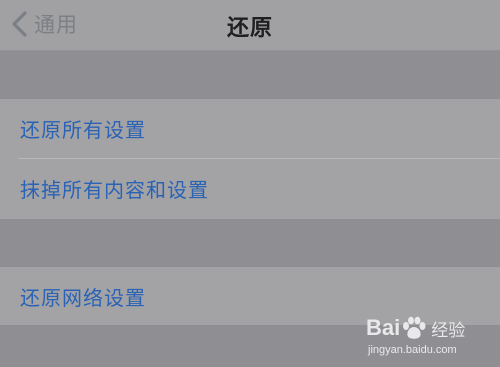 Image resolution: width=500 pixels, height=367 pixels. What do you see at coordinates (83, 298) in the screenshot?
I see `reset-network-settings-label: 还原网络设置` at bounding box center [83, 298].